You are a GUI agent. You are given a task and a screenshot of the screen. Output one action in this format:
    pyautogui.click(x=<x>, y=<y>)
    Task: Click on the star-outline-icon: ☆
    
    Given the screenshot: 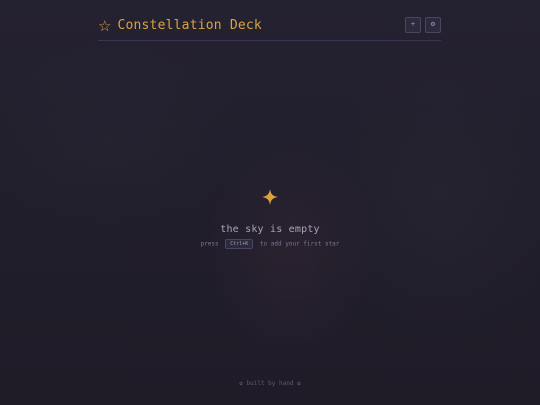 What is the action you would take?
    pyautogui.click(x=105, y=26)
    